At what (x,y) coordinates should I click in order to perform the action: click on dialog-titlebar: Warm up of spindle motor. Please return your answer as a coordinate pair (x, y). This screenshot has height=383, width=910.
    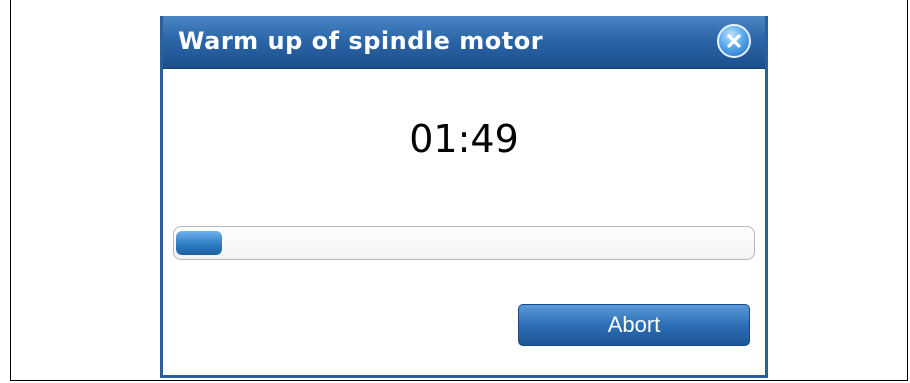
    Looking at the image, I should click on (464, 42).